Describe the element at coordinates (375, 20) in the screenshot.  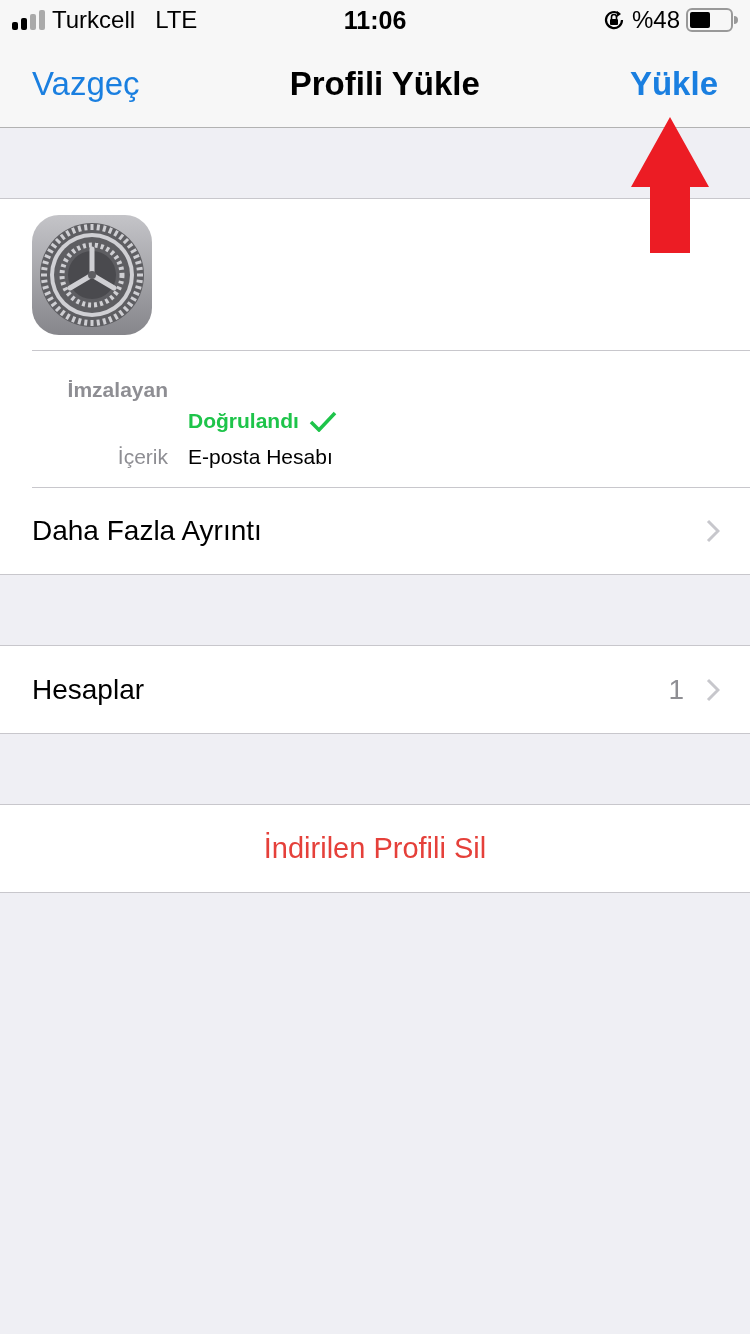
I see `clock-time: 11:06` at that location.